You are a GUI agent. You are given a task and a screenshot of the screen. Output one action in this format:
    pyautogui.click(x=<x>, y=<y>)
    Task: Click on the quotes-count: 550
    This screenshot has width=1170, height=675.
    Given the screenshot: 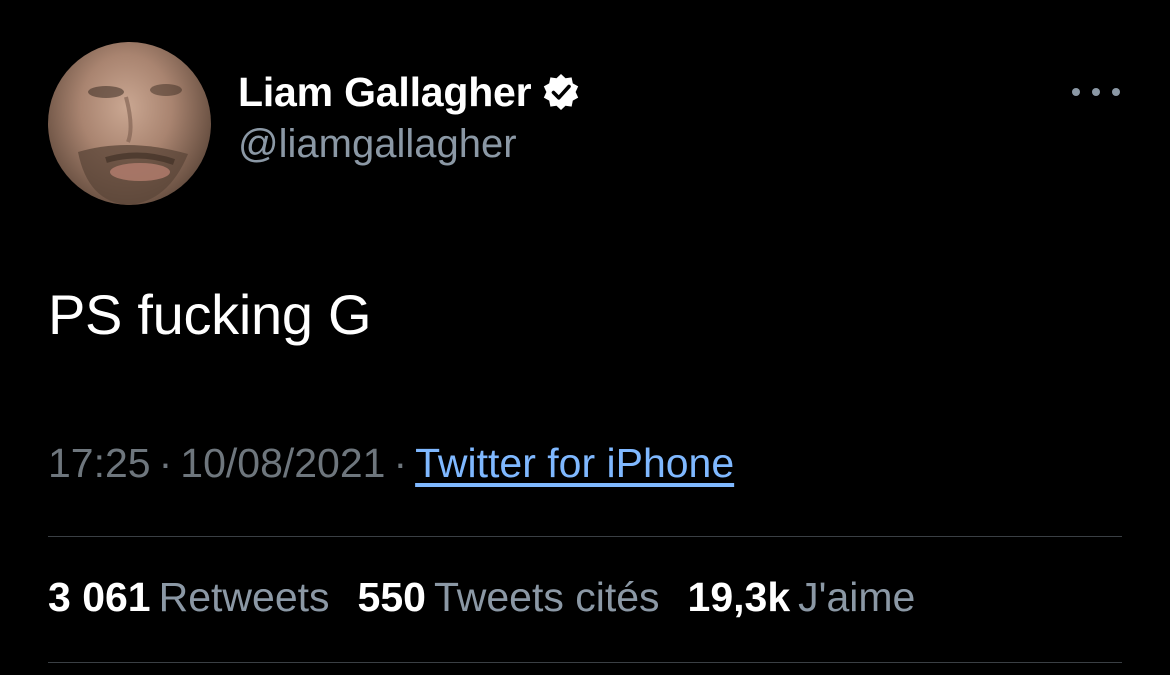 What is the action you would take?
    pyautogui.click(x=391, y=597)
    